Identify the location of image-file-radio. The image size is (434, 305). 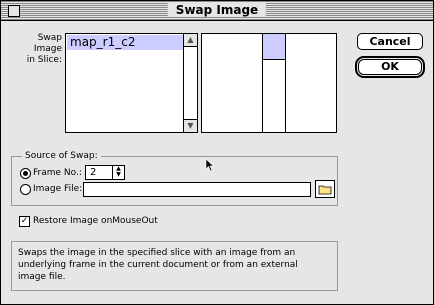
(25, 189).